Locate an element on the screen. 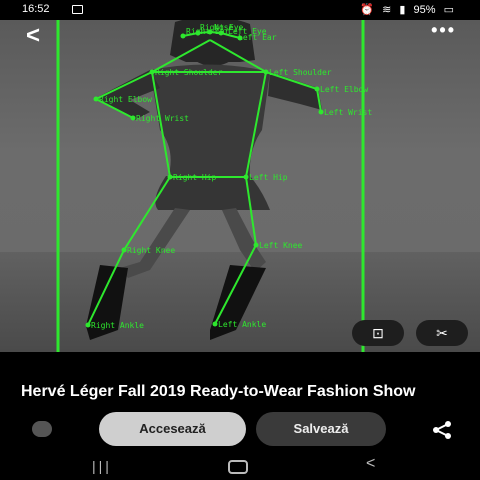 Image resolution: width=480 pixels, height=480 pixels. label-right-hip: Right Hip is located at coordinates (195, 177).